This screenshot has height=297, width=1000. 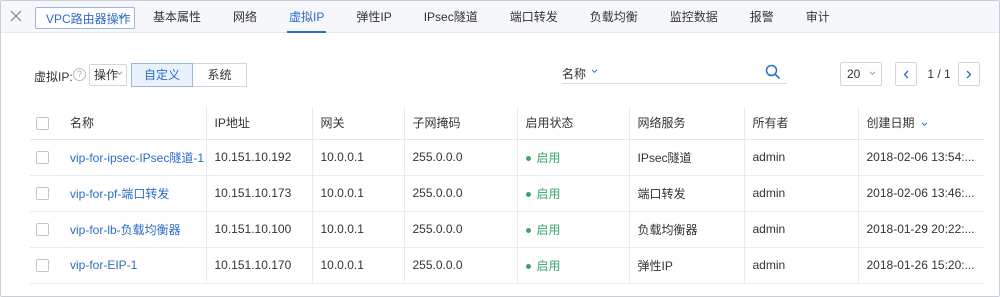 What do you see at coordinates (924, 124) in the screenshot?
I see `sort-chevron-down-icon` at bounding box center [924, 124].